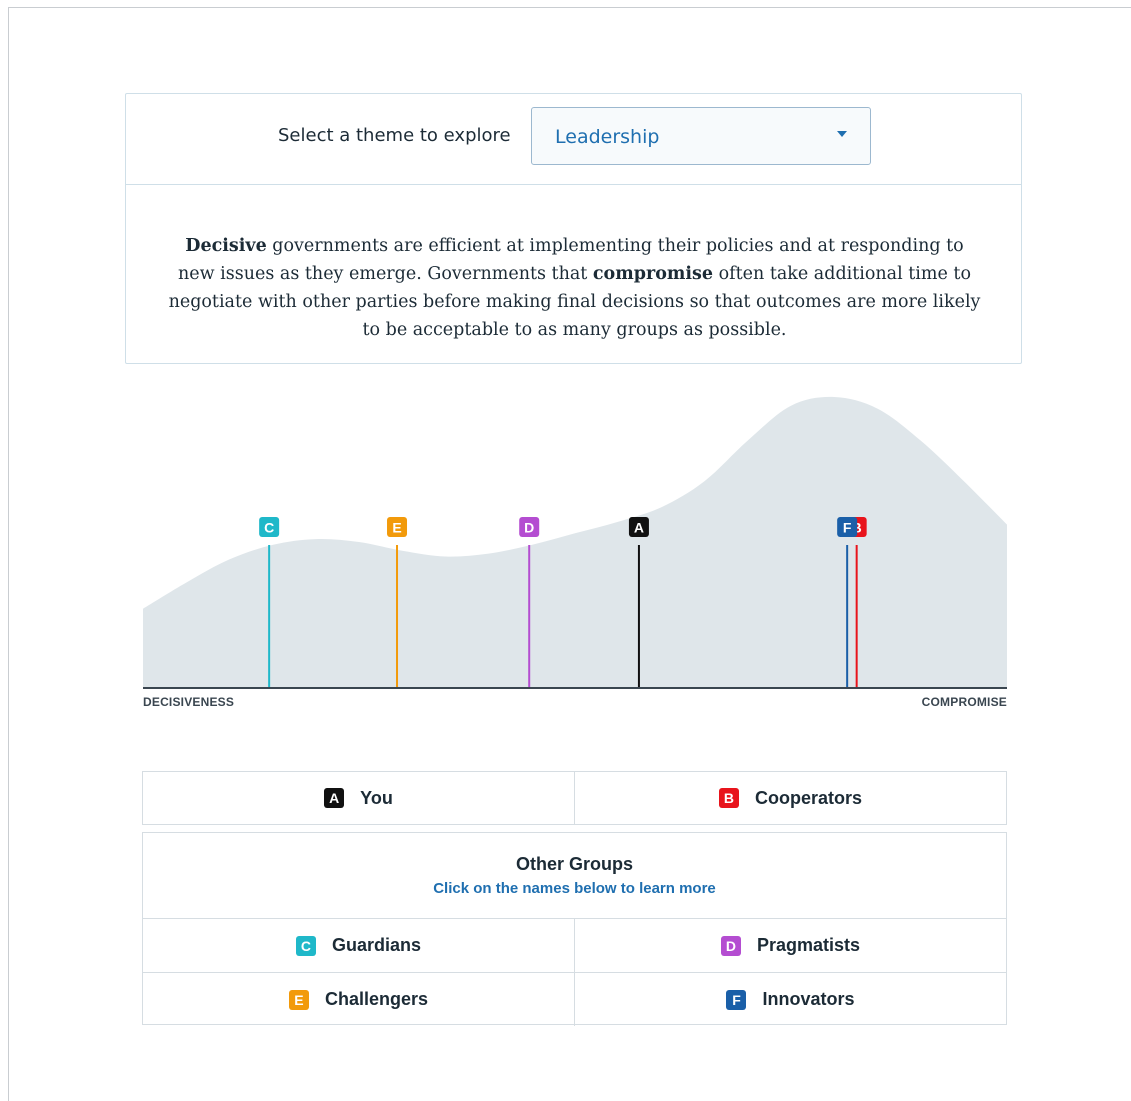 This screenshot has width=1131, height=1101. I want to click on marker-letter: C, so click(269, 528).